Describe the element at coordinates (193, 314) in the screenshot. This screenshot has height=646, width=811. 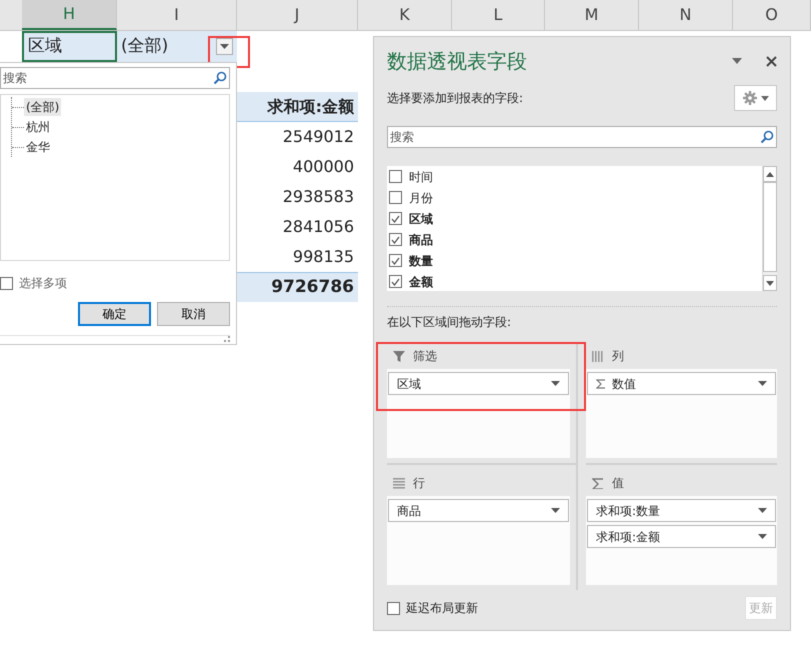
I see `cancel-button: 取消` at that location.